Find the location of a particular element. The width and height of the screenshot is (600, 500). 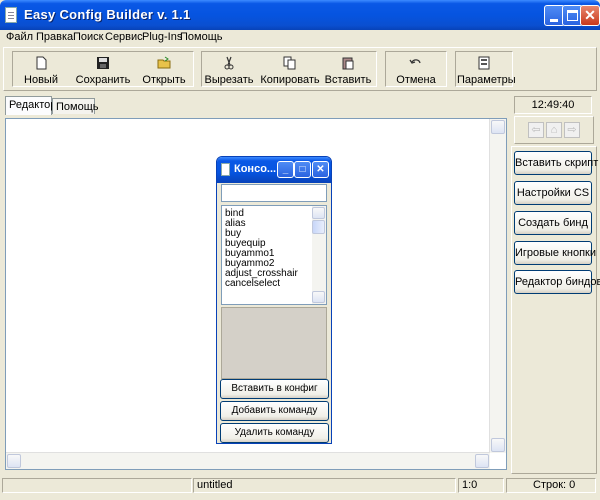

scroll-right-icon is located at coordinates (482, 461).